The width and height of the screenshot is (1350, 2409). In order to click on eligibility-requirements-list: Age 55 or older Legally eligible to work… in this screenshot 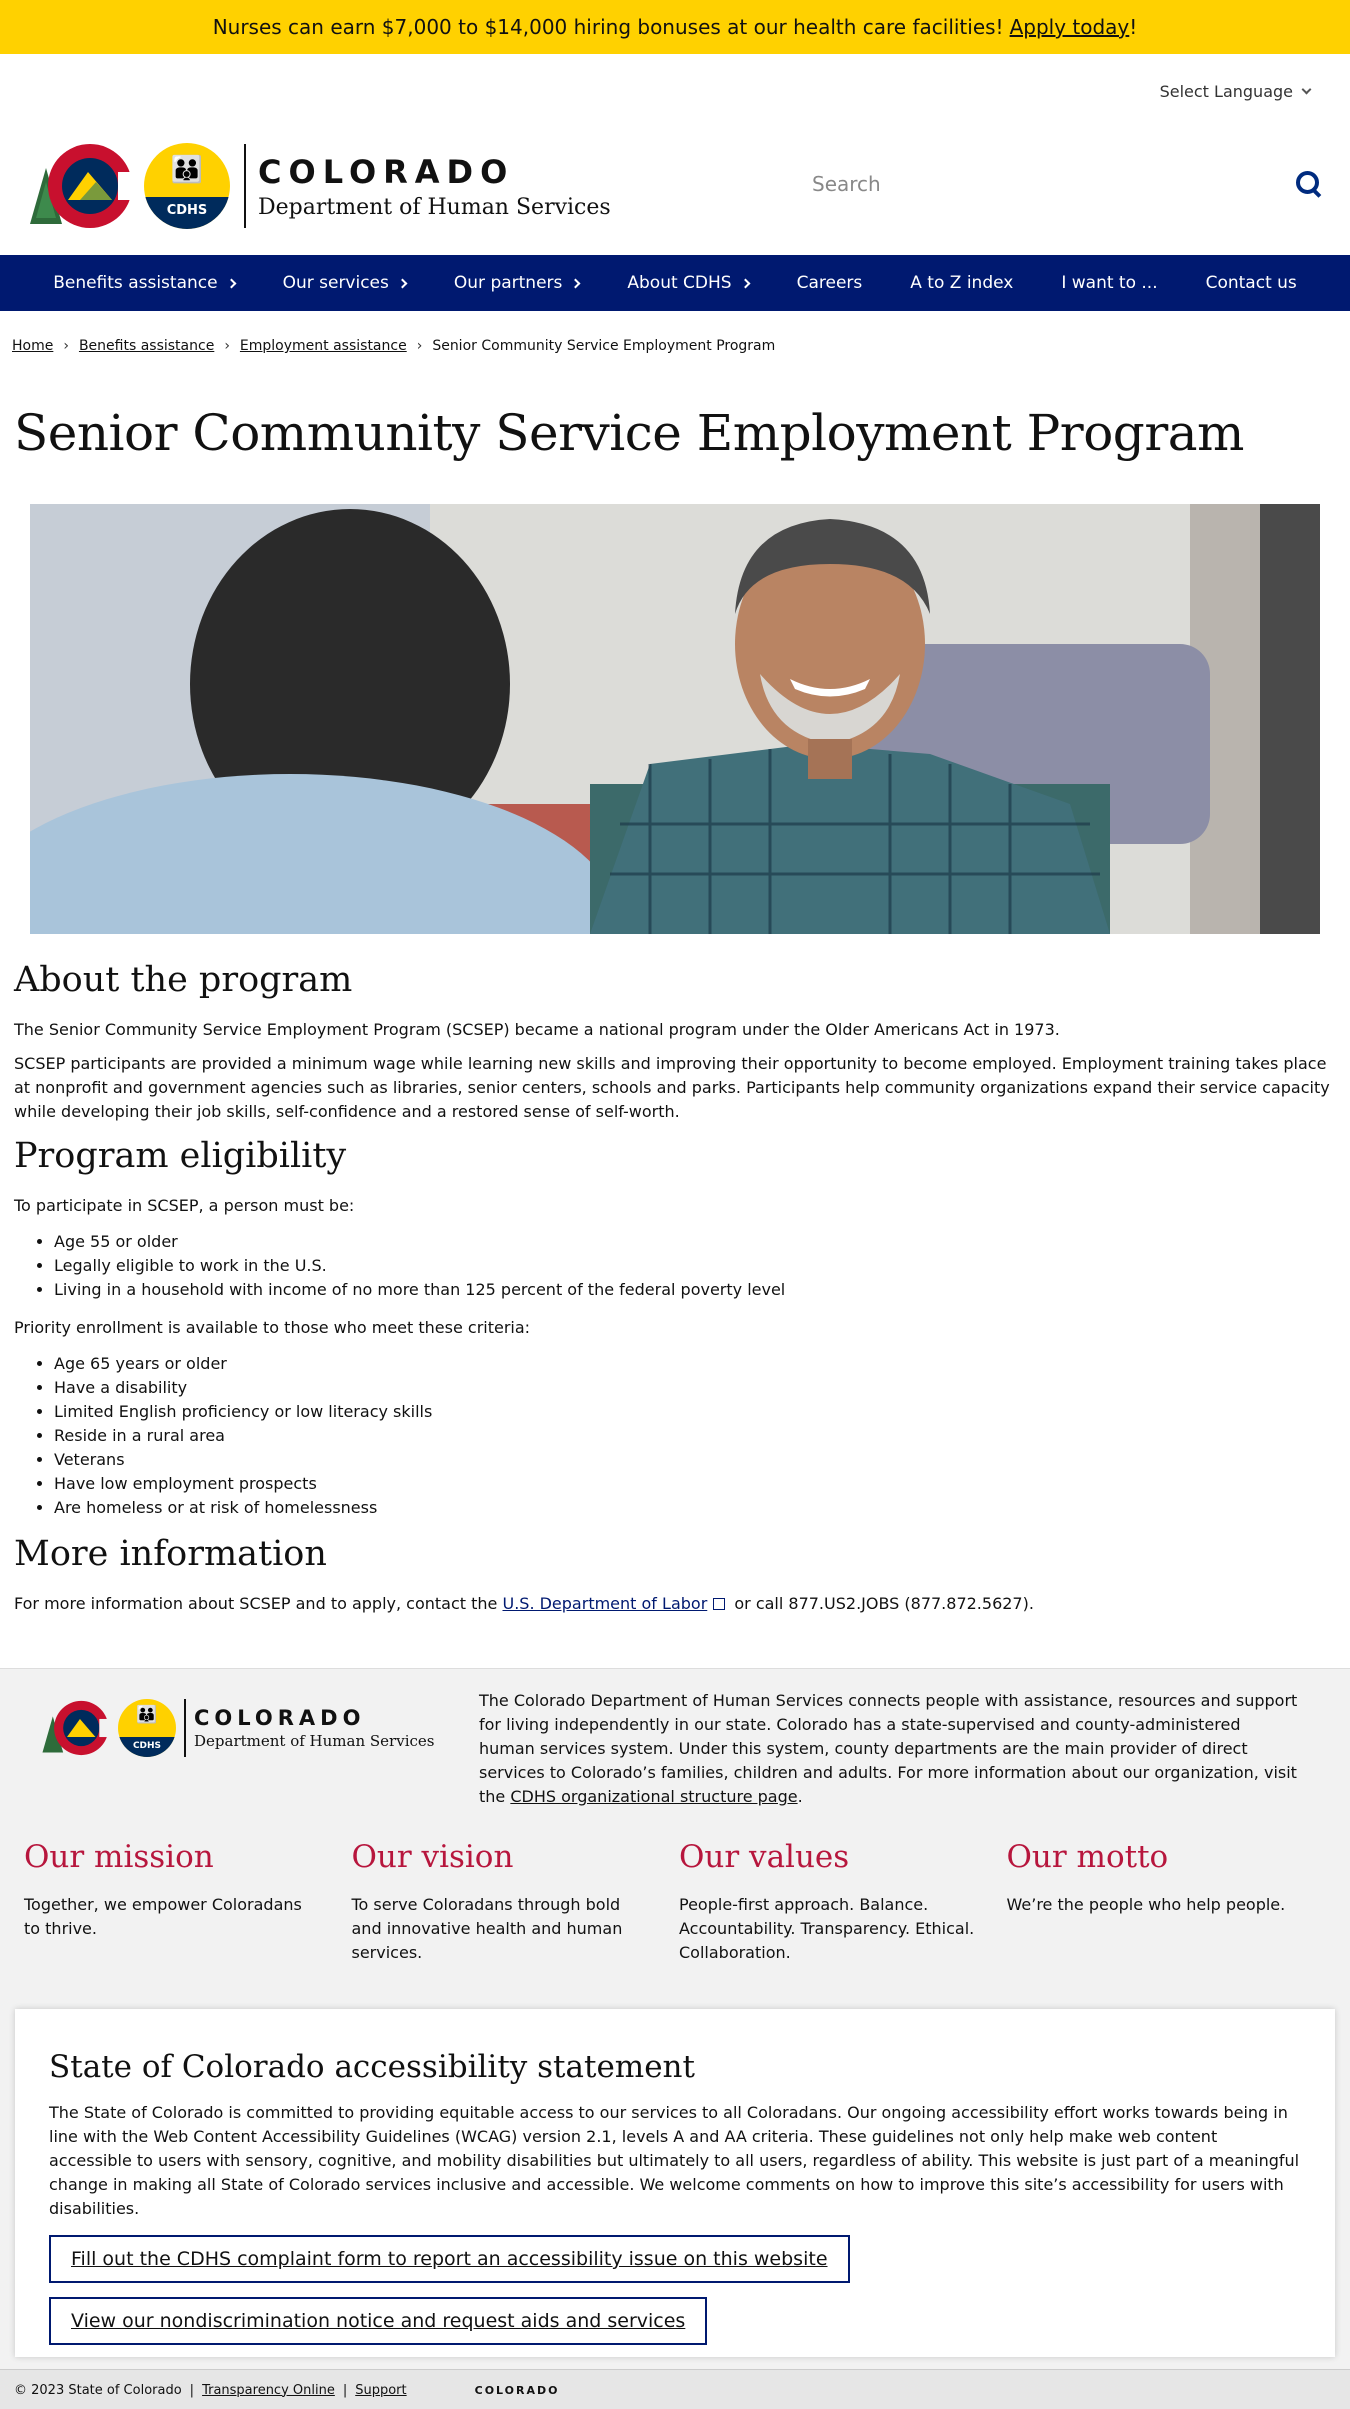, I will do `click(694, 1266)`.